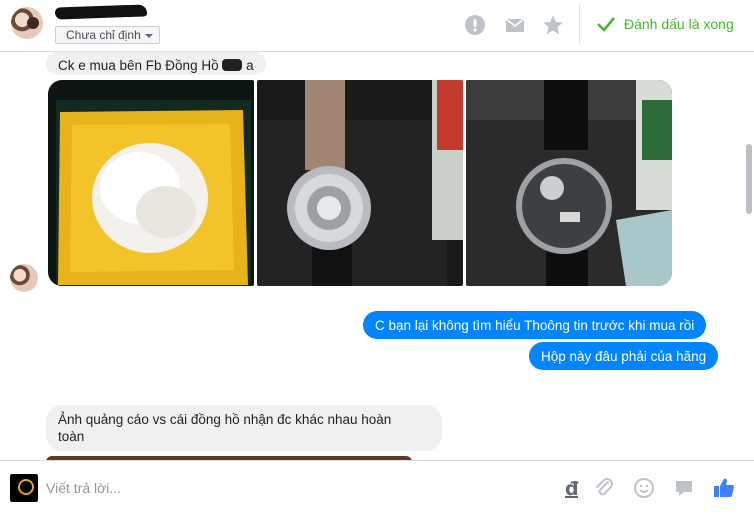 Image resolution: width=754 pixels, height=514 pixels. I want to click on contact-avatar, so click(27, 23).